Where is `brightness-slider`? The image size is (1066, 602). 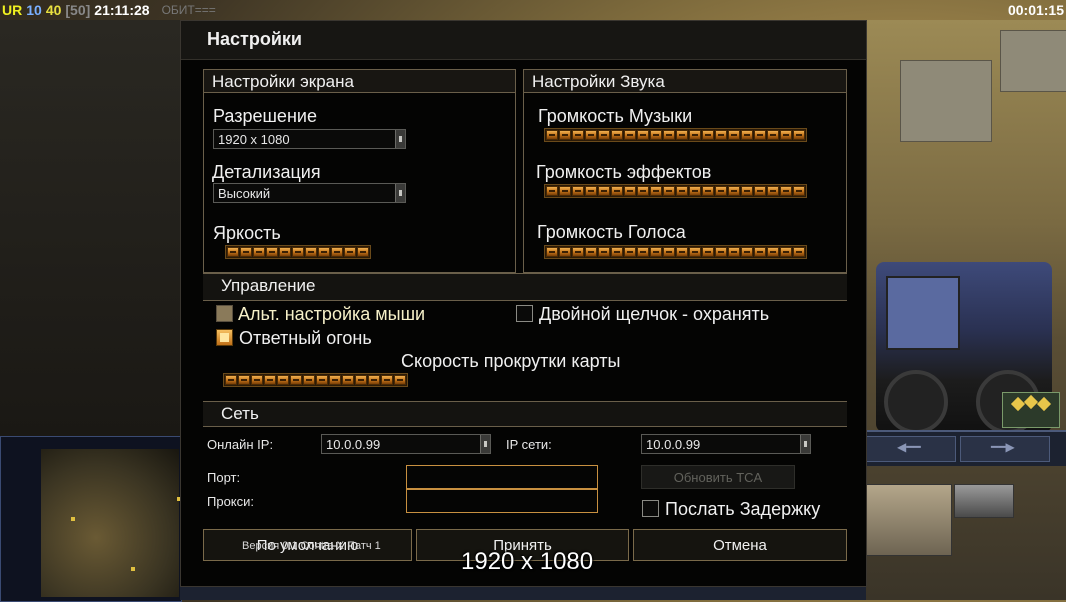 brightness-slider is located at coordinates (298, 252).